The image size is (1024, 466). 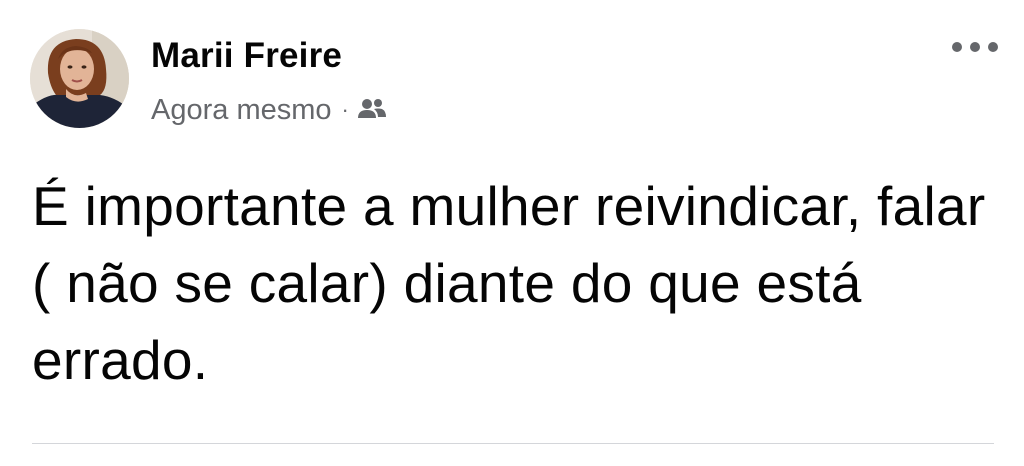 I want to click on divider, so click(x=513, y=443).